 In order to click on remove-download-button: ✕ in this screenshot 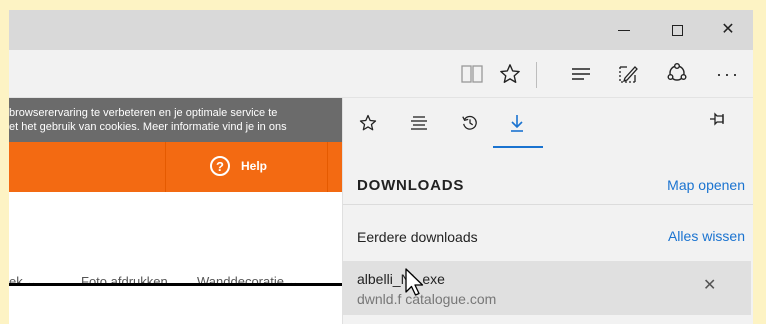, I will do `click(709, 285)`.